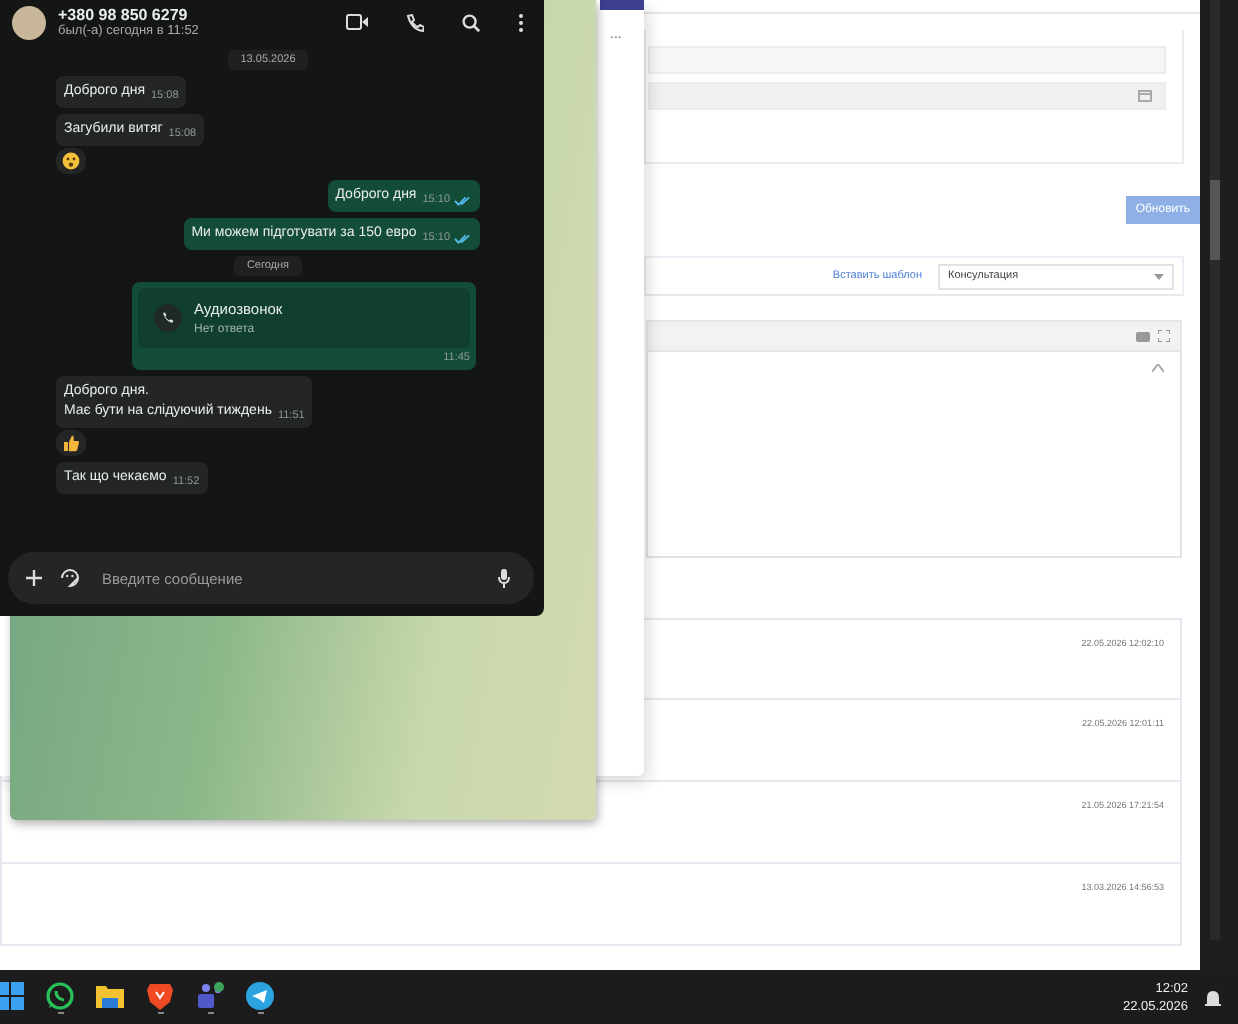 This screenshot has height=1024, width=1238. What do you see at coordinates (34, 578) in the screenshot?
I see `plus-icon` at bounding box center [34, 578].